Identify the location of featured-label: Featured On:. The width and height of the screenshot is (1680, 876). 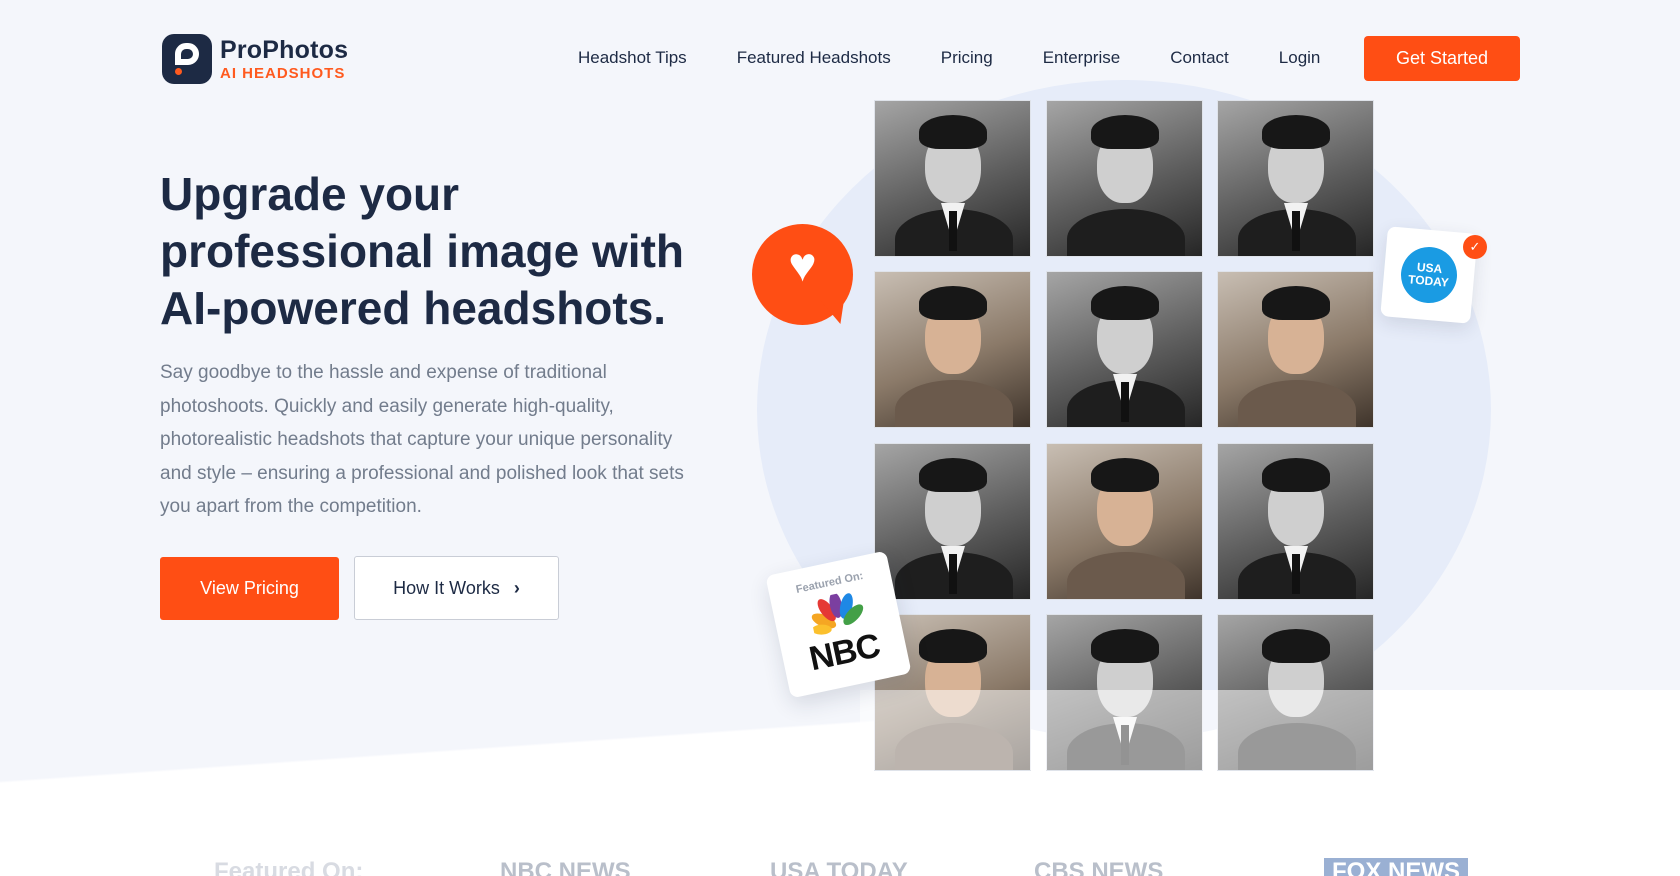
(289, 867).